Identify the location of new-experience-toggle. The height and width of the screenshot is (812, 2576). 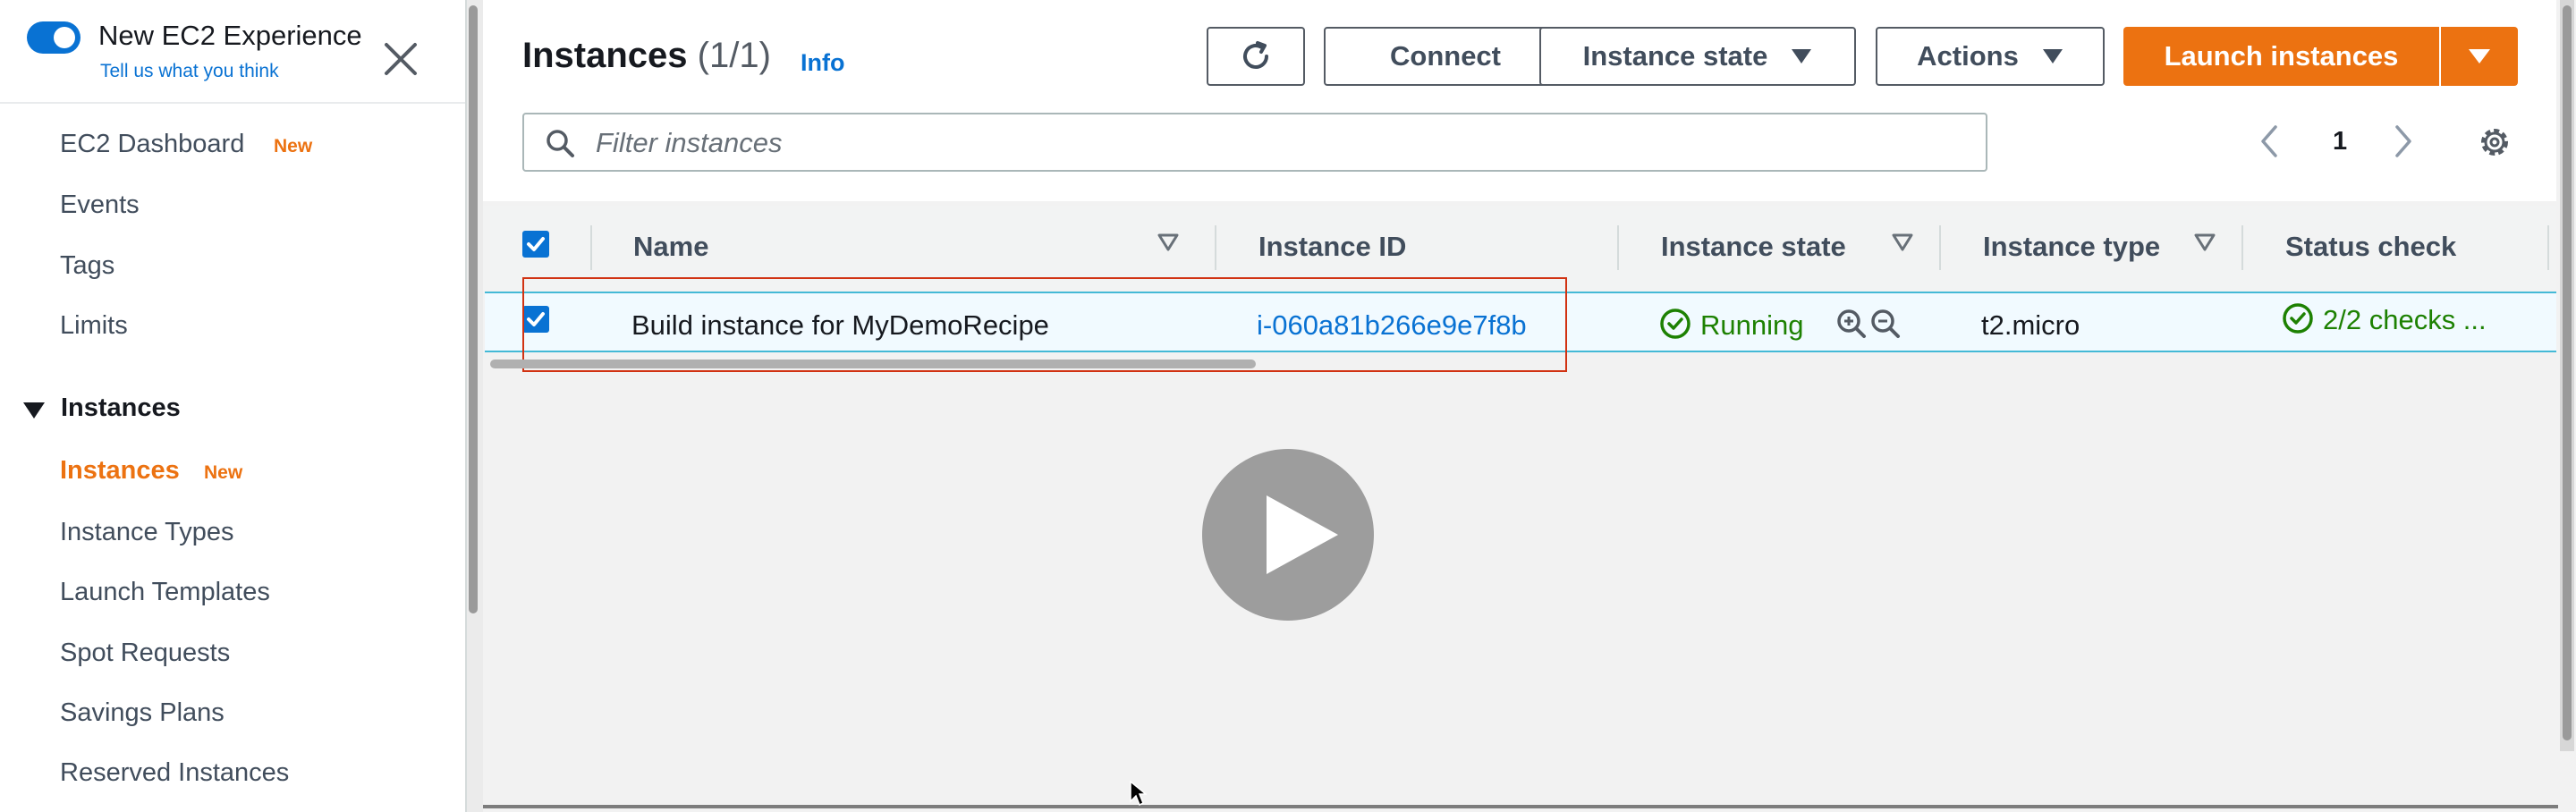
(53, 37).